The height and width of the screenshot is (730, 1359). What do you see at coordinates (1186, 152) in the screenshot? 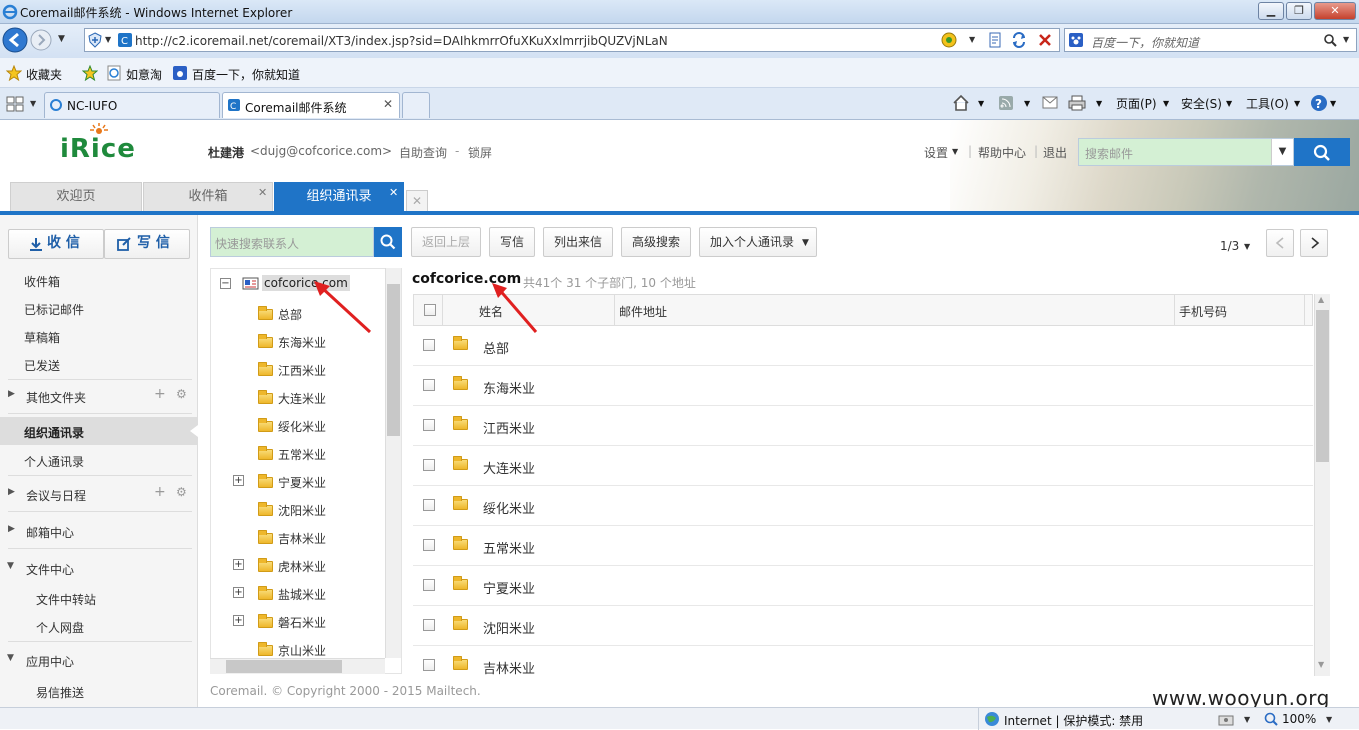
I see `mail-search-input: 搜索邮件 ▼` at bounding box center [1186, 152].